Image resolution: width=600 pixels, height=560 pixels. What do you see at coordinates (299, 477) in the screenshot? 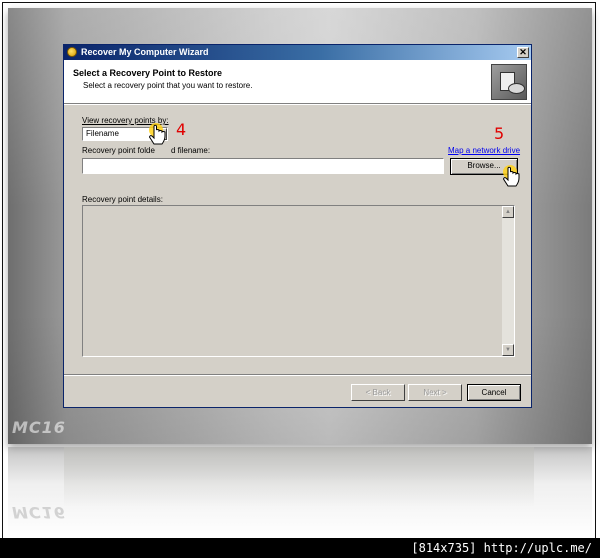
I see `reflection-window-ghost` at bounding box center [299, 477].